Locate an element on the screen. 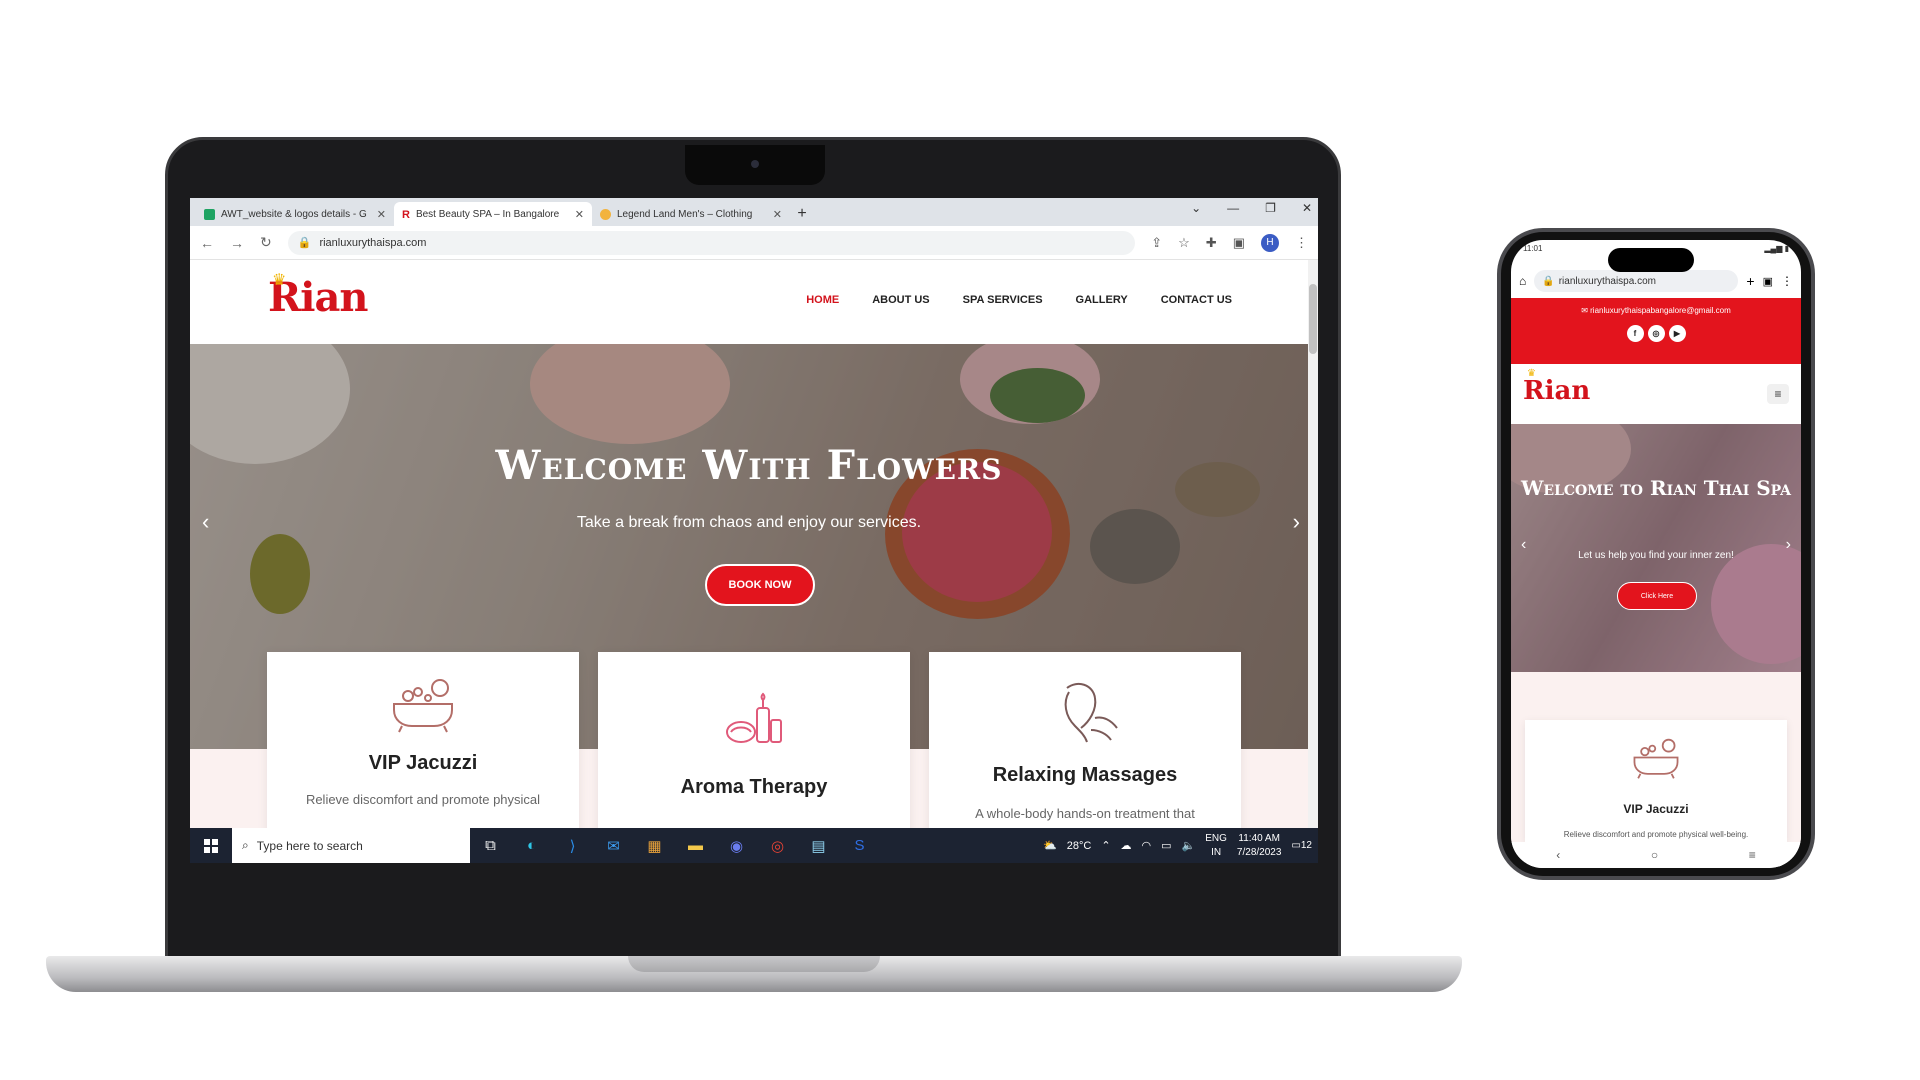 The width and height of the screenshot is (1920, 1080). battery-icon: ▭ is located at coordinates (1166, 845).